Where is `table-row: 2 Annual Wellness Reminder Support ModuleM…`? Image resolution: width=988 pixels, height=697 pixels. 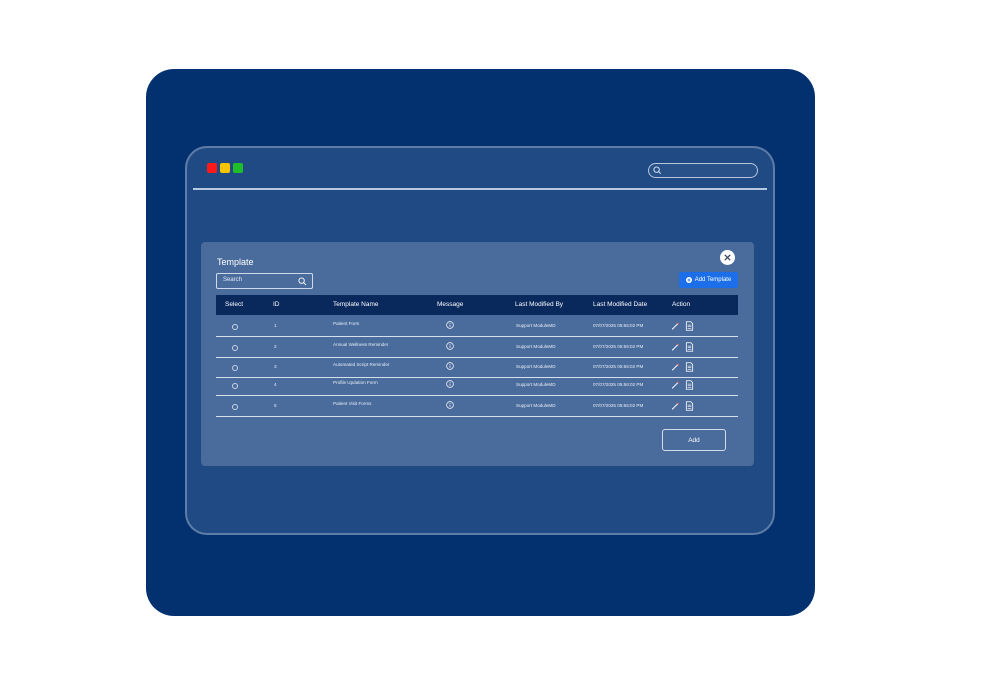 table-row: 2 Annual Wellness Reminder Support ModuleM… is located at coordinates (477, 347).